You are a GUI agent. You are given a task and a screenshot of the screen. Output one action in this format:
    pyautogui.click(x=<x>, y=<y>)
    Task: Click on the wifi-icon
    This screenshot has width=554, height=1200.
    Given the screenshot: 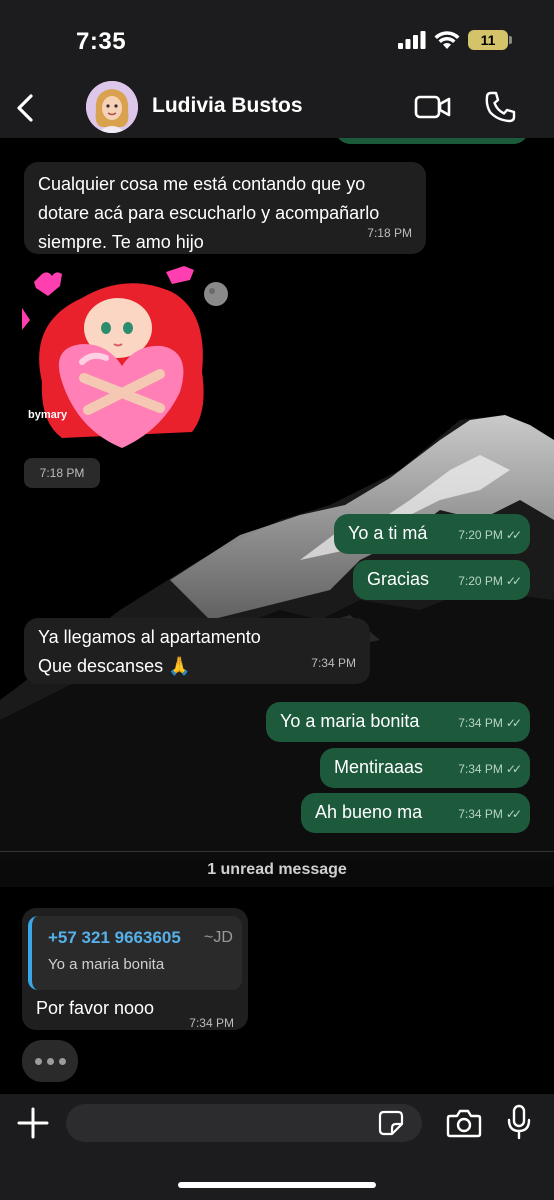 What is the action you would take?
    pyautogui.click(x=447, y=40)
    